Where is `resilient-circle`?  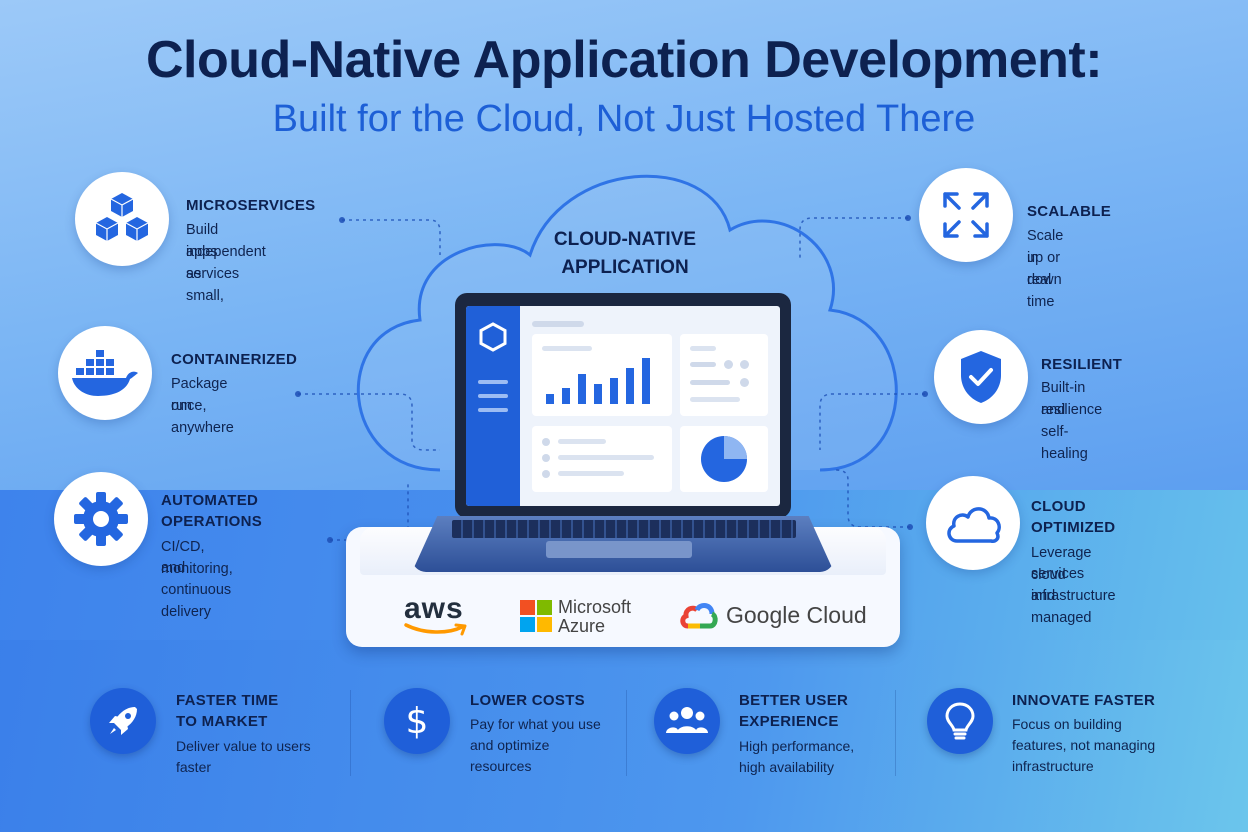 resilient-circle is located at coordinates (981, 377).